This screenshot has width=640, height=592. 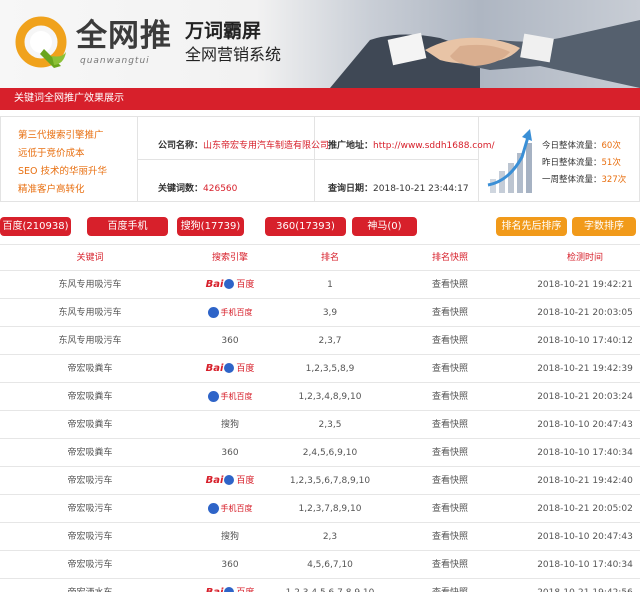 I want to click on yesterday-flow: 昨日整体流量：51次, so click(x=581, y=162).